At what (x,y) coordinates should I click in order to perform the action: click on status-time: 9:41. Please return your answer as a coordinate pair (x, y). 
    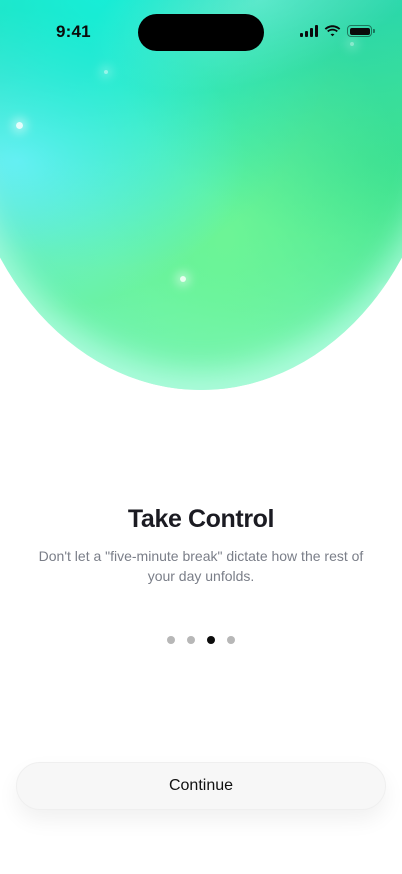
    Looking at the image, I should click on (73, 31).